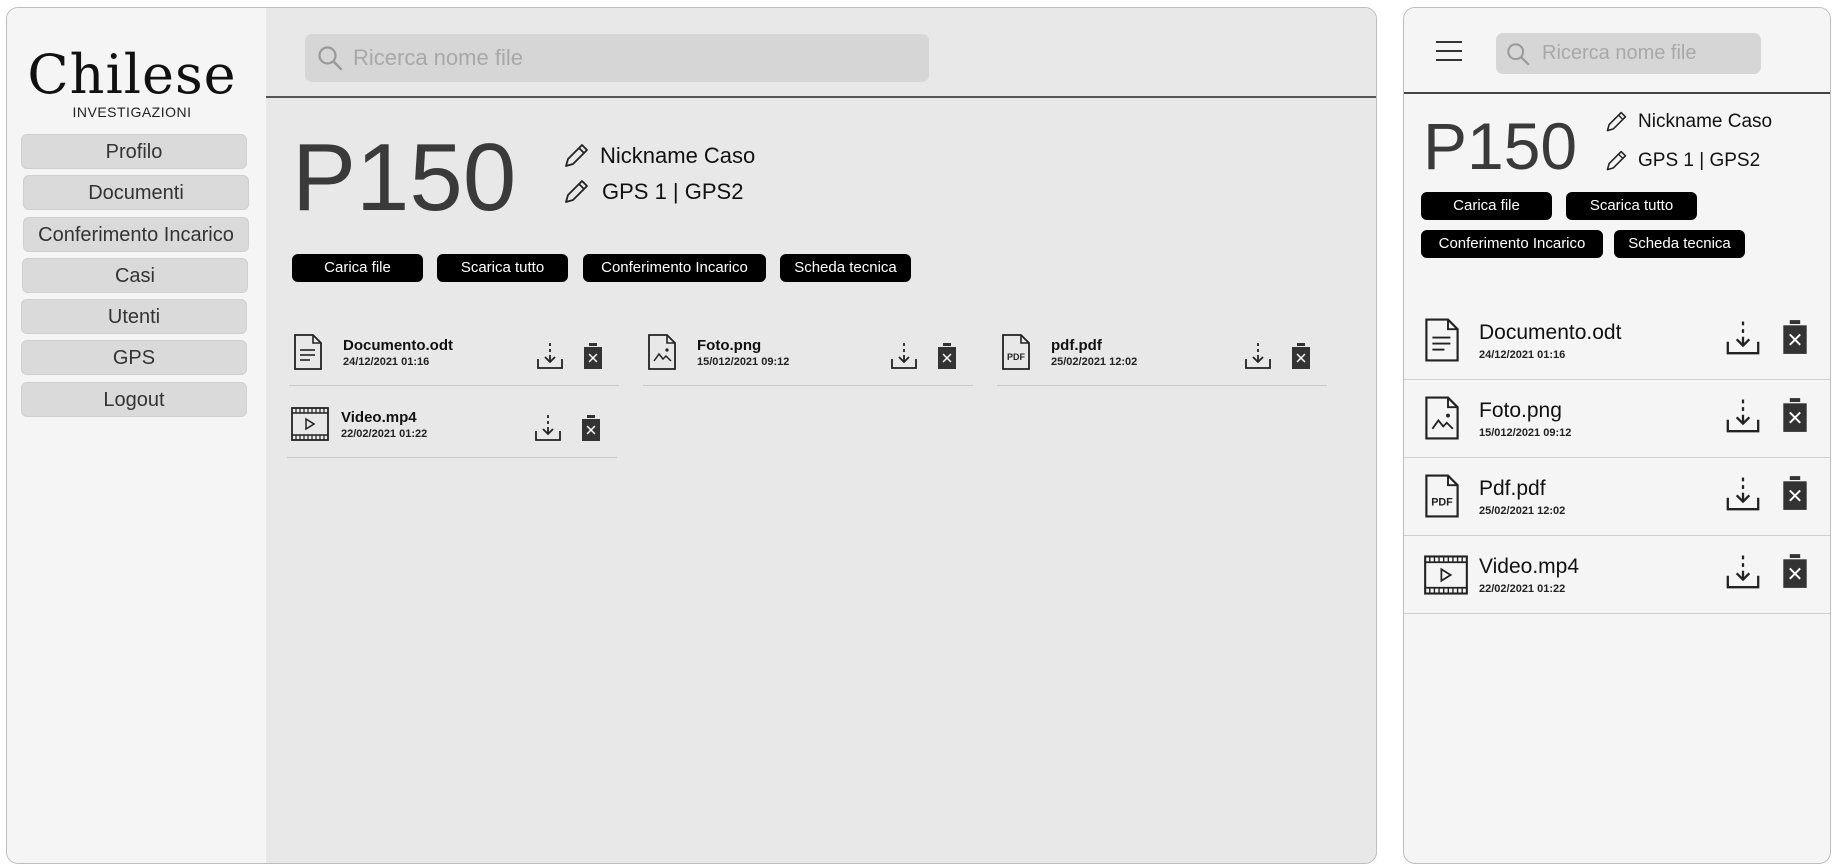  Describe the element at coordinates (454, 350) in the screenshot. I see `file-item: Documento.odt 24/12/2021 01:16` at that location.